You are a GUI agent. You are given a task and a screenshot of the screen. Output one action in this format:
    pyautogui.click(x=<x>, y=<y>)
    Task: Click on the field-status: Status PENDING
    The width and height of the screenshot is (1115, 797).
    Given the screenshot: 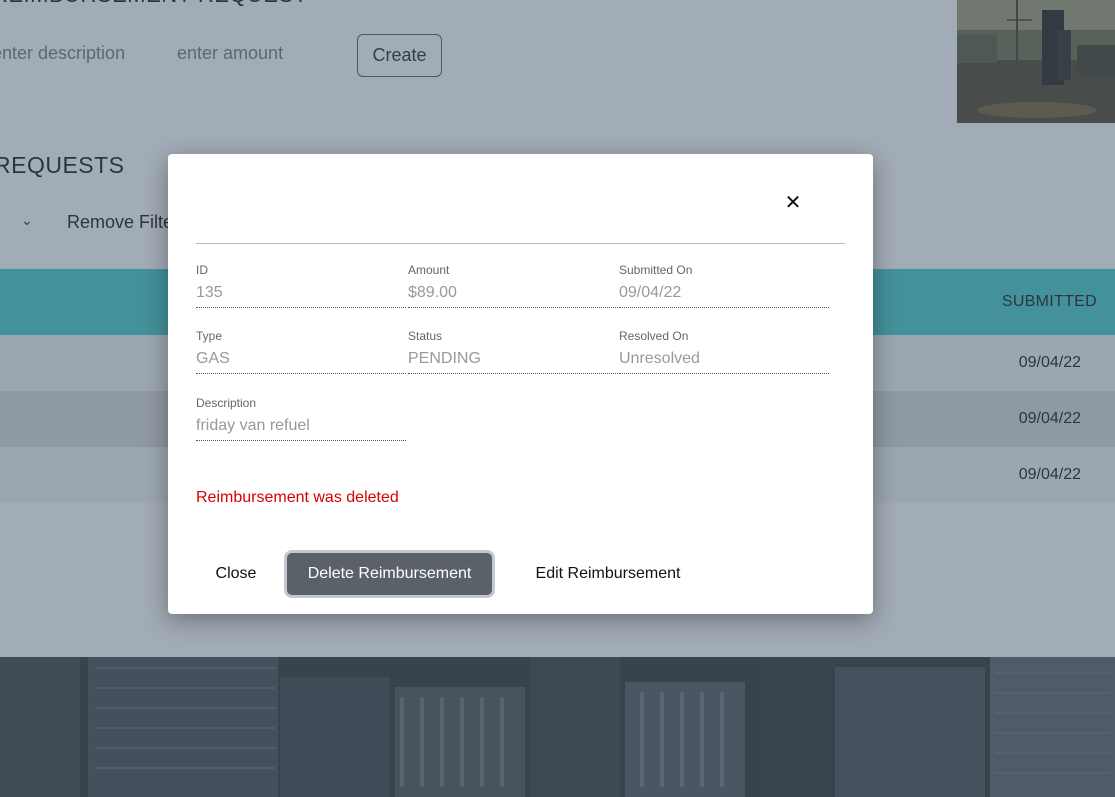 What is the action you would take?
    pyautogui.click(x=513, y=351)
    